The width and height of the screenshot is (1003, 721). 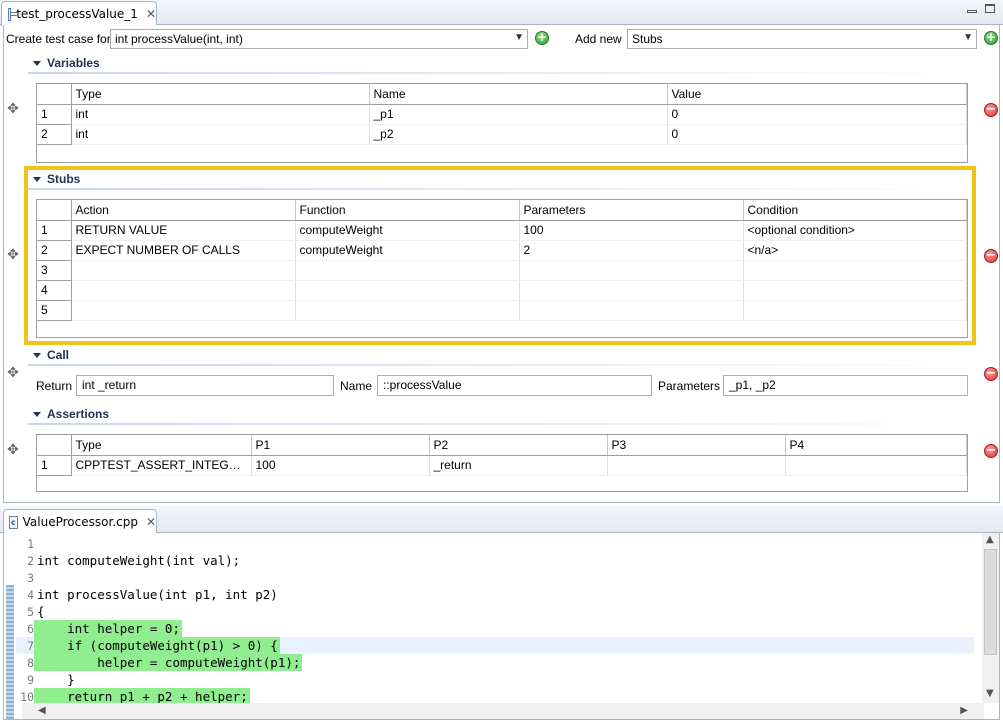 What do you see at coordinates (205, 385) in the screenshot?
I see `return-field: int _return` at bounding box center [205, 385].